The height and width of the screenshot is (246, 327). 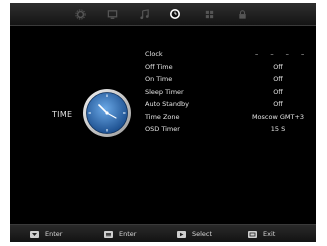 I want to click on tab-time, so click(x=175, y=14).